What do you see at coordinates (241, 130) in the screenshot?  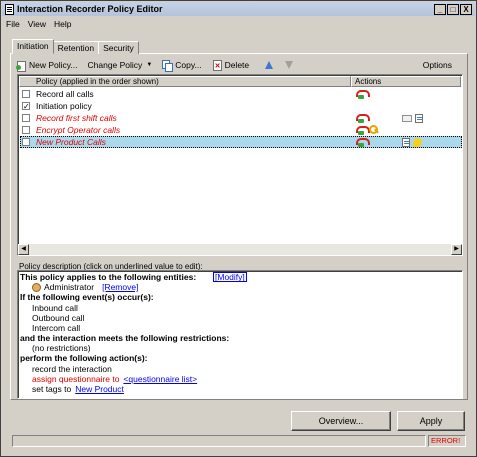 I see `list-item: Encrypt Operator calls` at bounding box center [241, 130].